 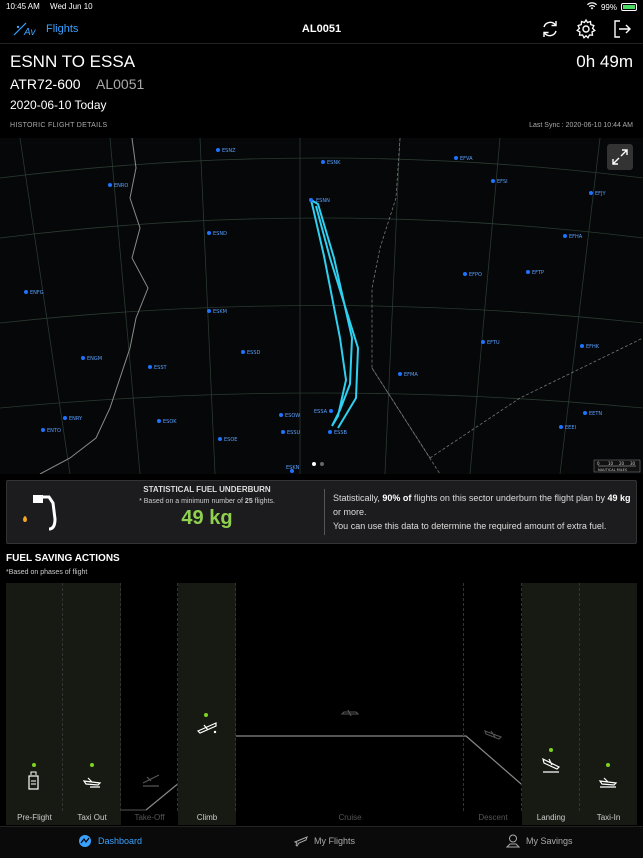 I want to click on airport-label: ESOW, so click(x=292, y=416).